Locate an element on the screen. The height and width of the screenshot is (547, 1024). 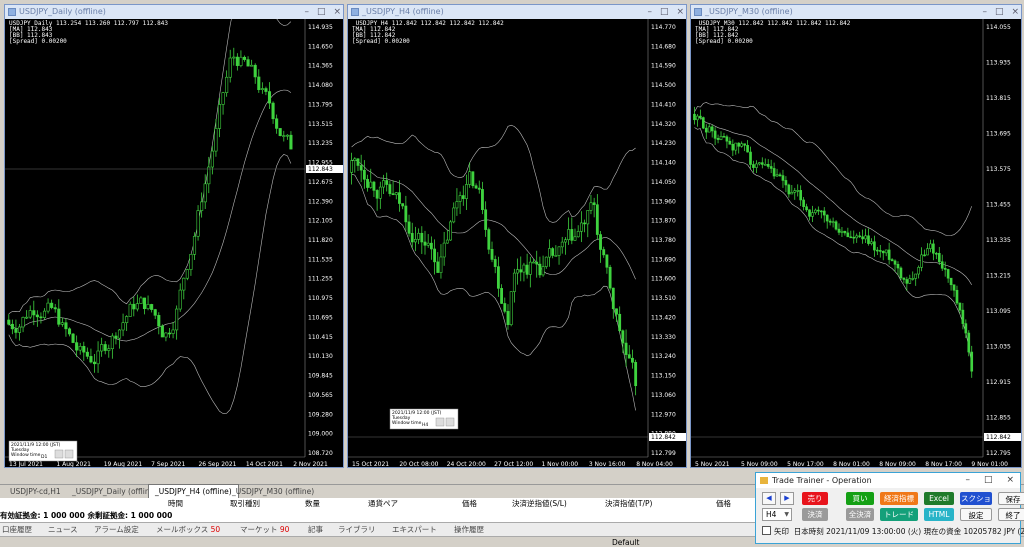
trainer-button: 決済 is located at coordinates (815, 514).